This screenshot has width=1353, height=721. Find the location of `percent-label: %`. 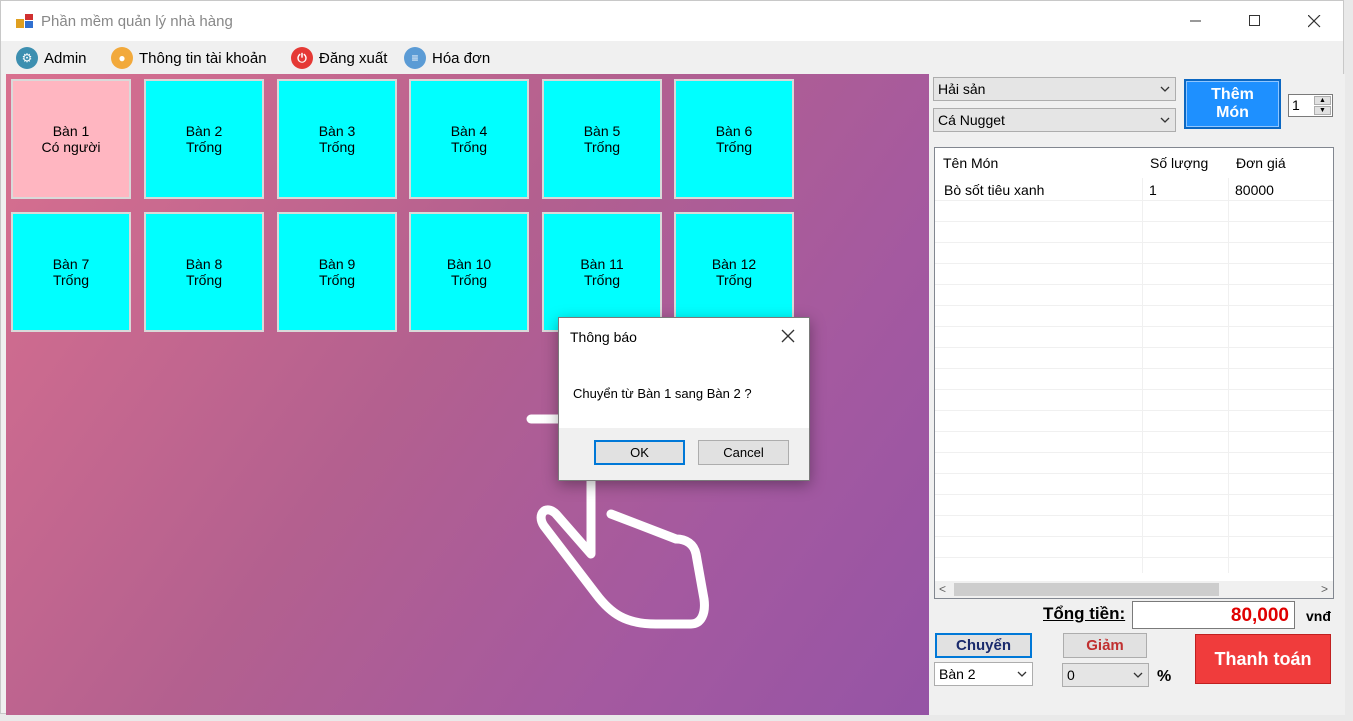

percent-label: % is located at coordinates (1164, 676).